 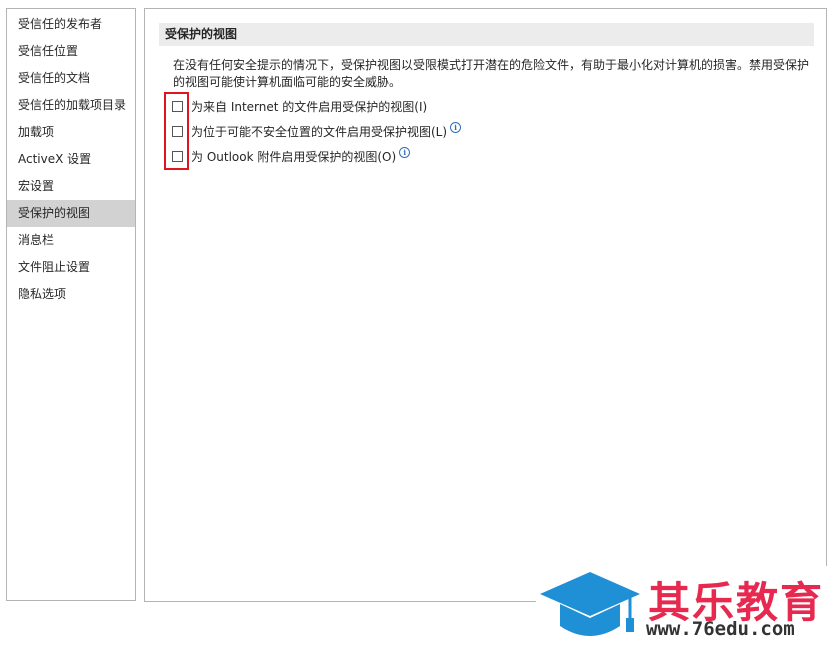 I want to click on watermark-logo: 其乐教育 www.76edu.com, so click(x=685, y=606).